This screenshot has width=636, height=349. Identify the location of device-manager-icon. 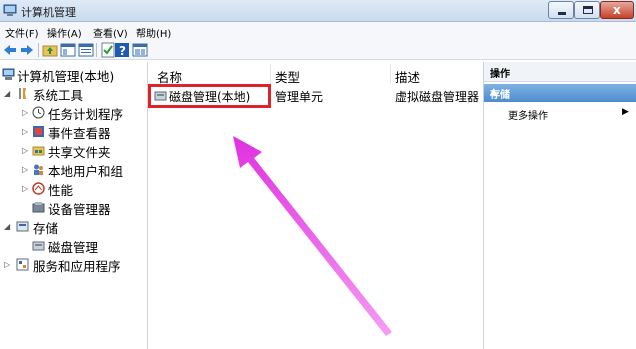
(38, 207).